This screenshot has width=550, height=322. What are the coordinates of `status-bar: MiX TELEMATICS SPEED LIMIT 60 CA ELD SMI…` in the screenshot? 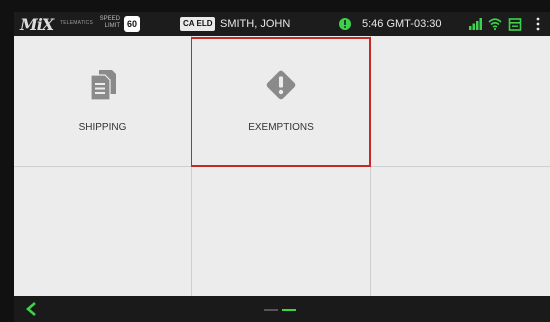 It's located at (282, 24).